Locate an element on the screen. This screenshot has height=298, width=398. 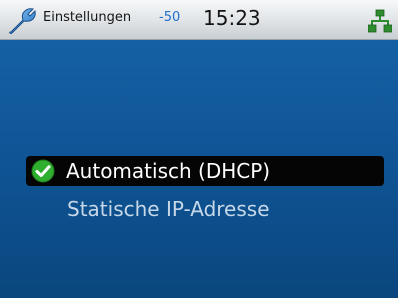
menu-item-dhcp: Automatisch (DHCP) is located at coordinates (205, 171).